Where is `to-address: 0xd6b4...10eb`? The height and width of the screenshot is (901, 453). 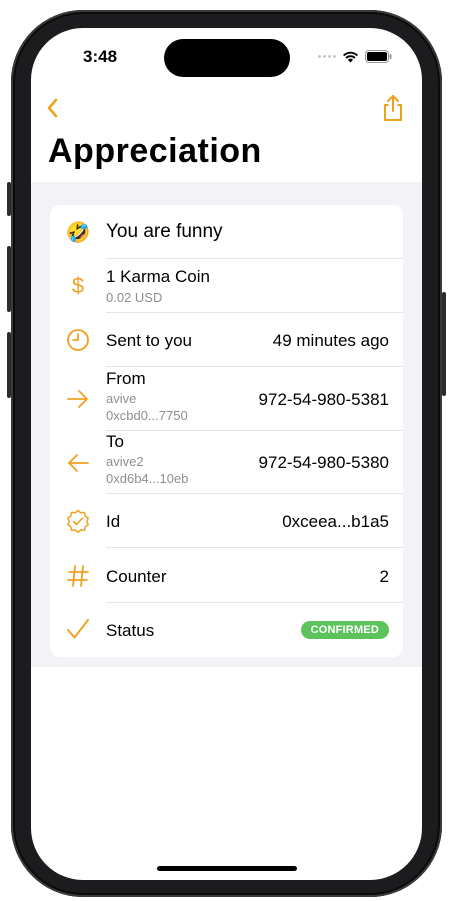
to-address: 0xd6b4...10eb is located at coordinates (147, 478).